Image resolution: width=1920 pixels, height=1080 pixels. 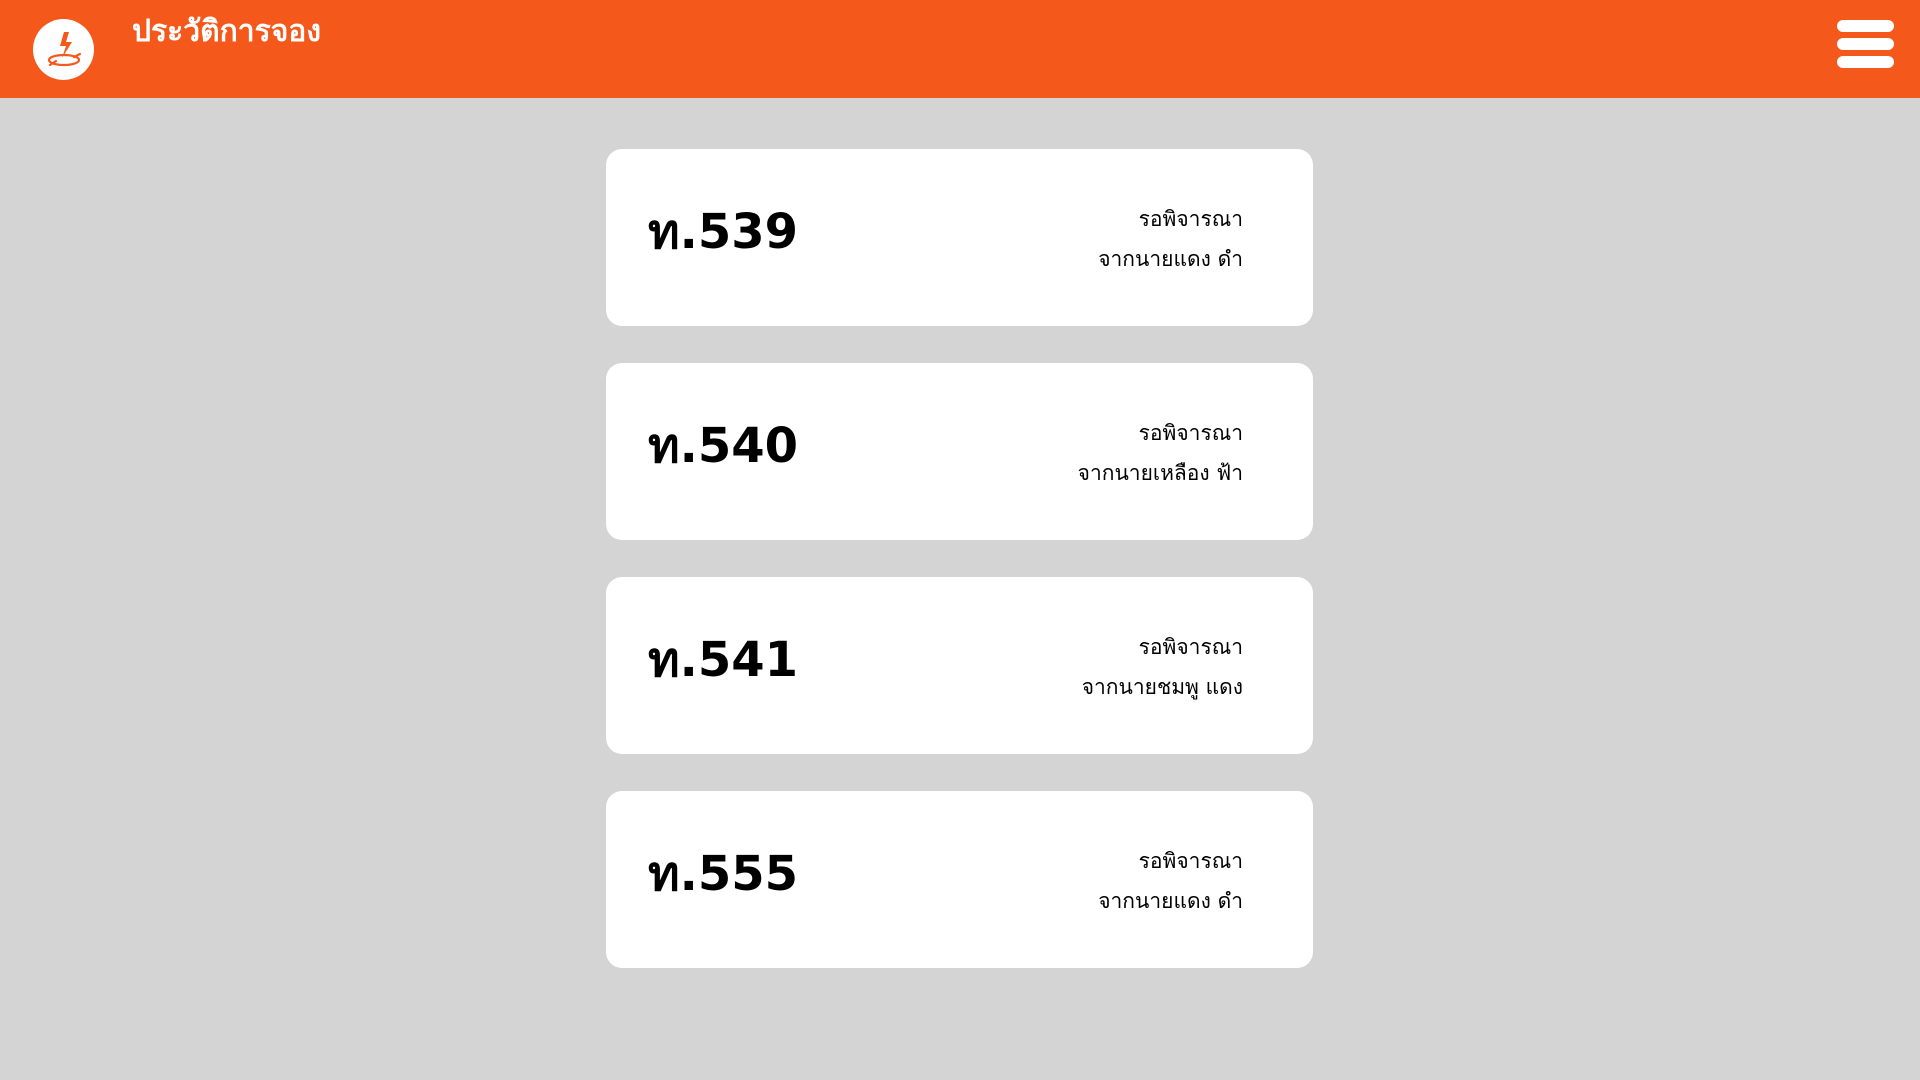 What do you see at coordinates (1160, 453) in the screenshot?
I see `booking-meta: รอพิจารณา จากนายเหลือง ฟ้า` at bounding box center [1160, 453].